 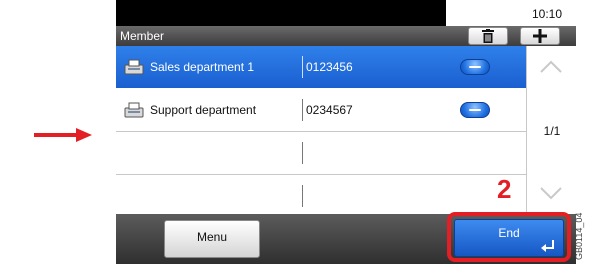 I want to click on status-bar: 10:10, so click(x=346, y=13).